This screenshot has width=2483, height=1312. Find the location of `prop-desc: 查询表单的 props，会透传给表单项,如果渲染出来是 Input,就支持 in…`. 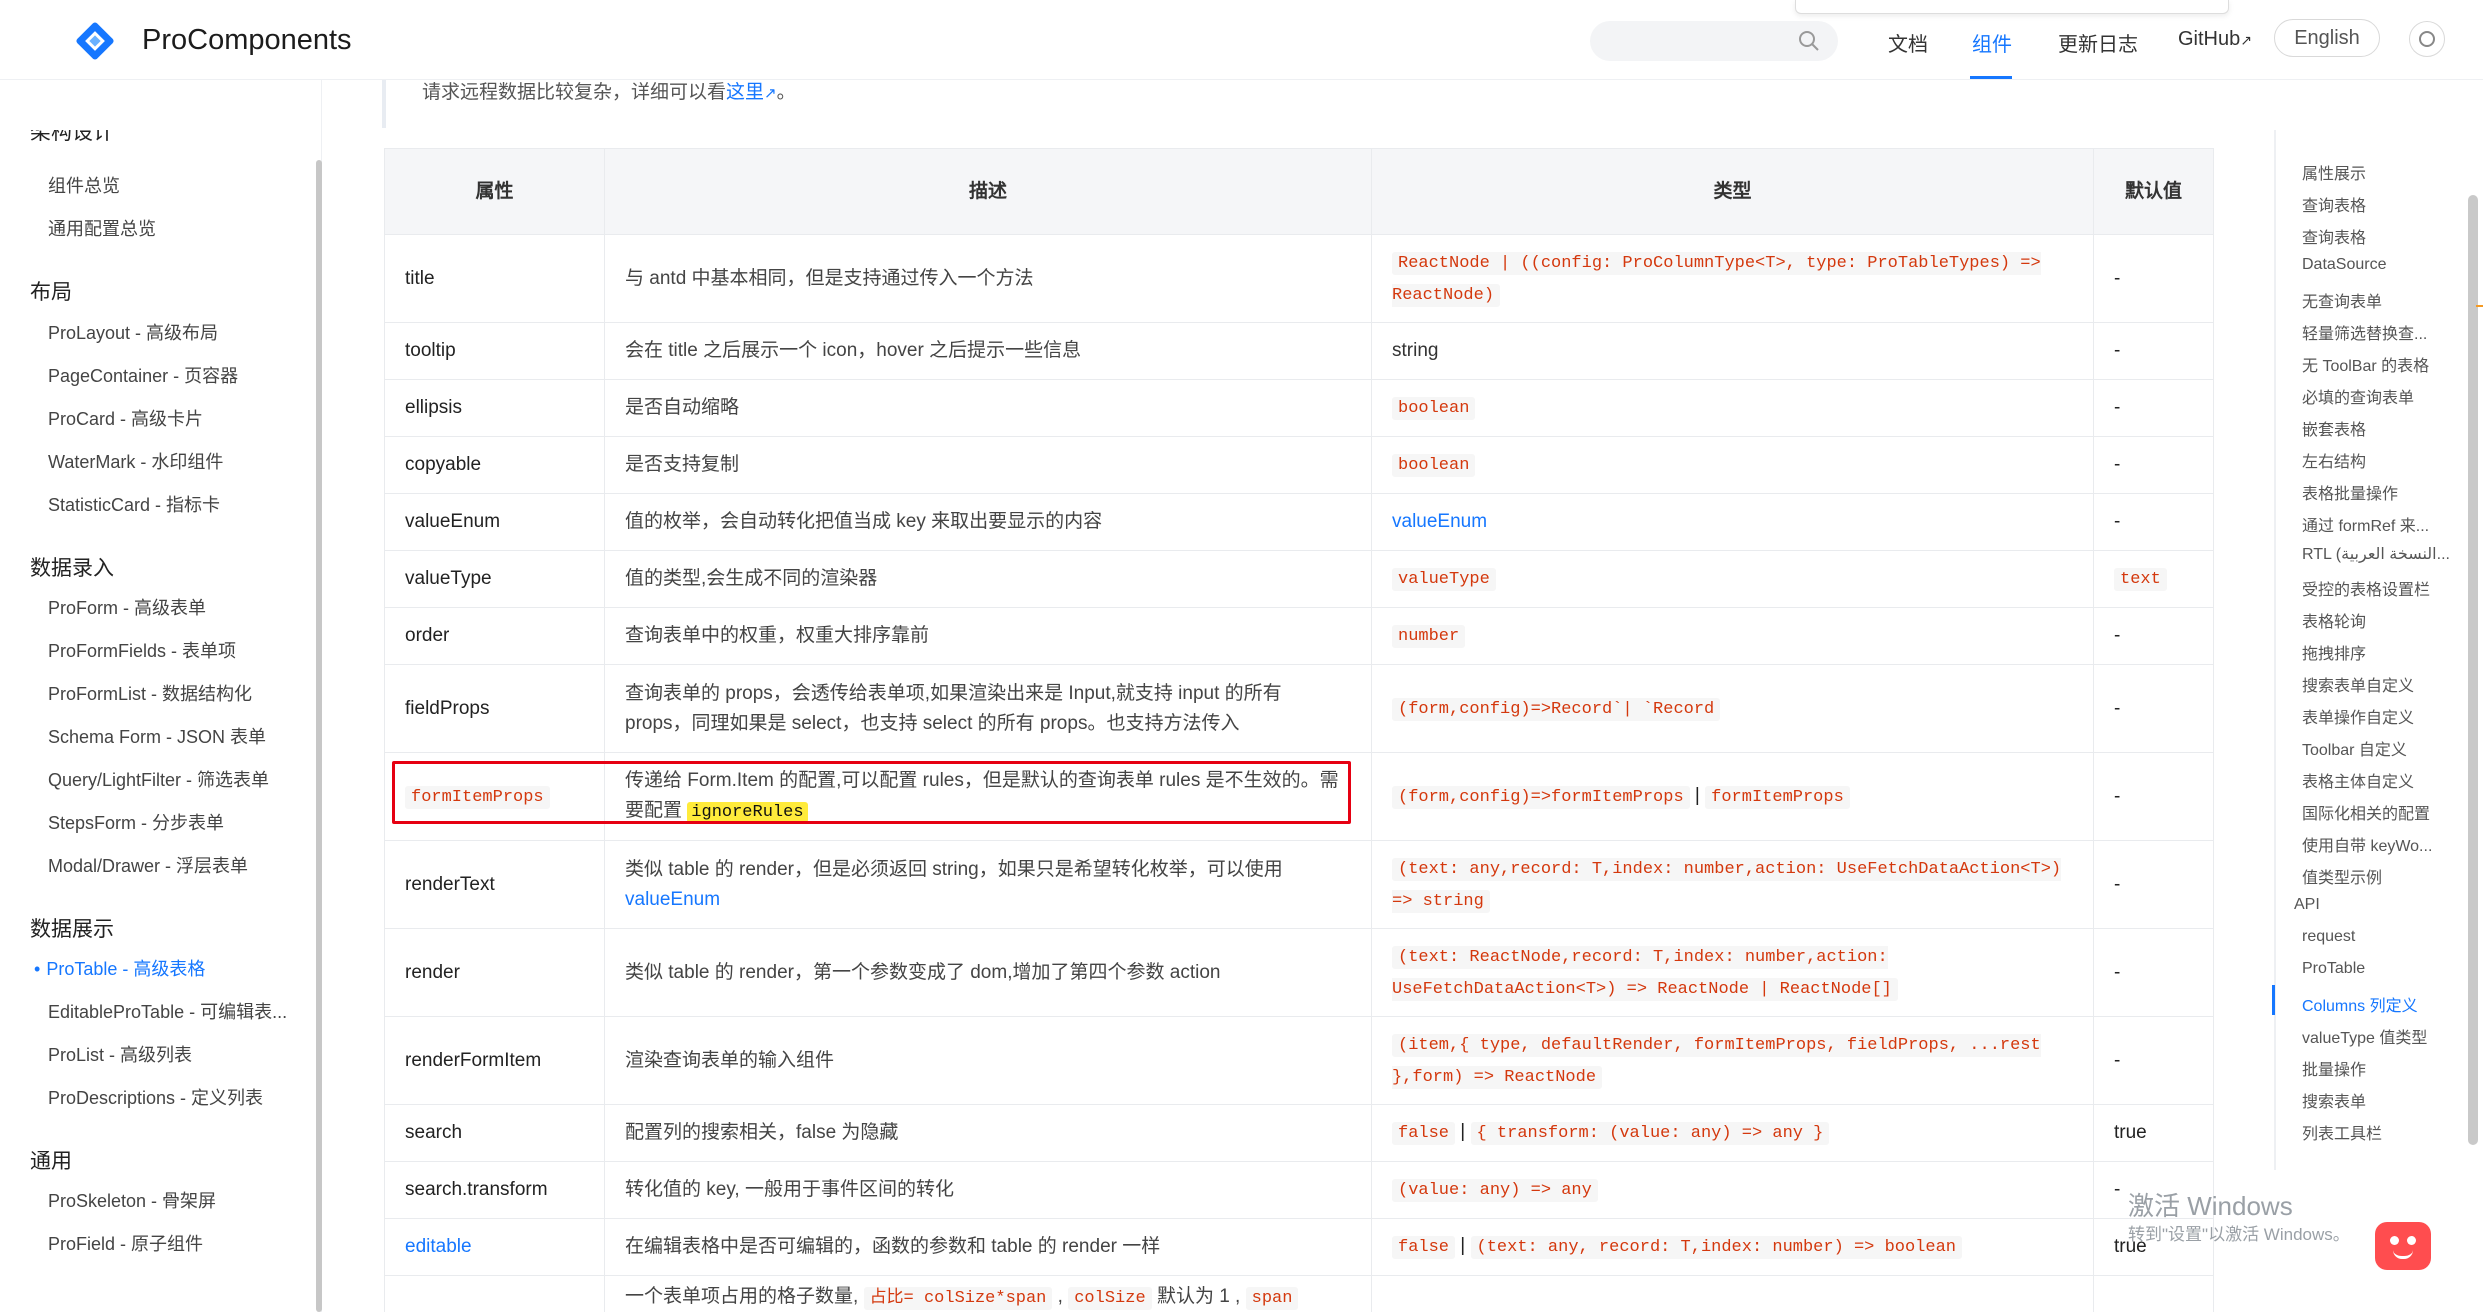

prop-desc: 查询表单的 props，会透传给表单项,如果渲染出来是 Input,就支持 in… is located at coordinates (988, 708).